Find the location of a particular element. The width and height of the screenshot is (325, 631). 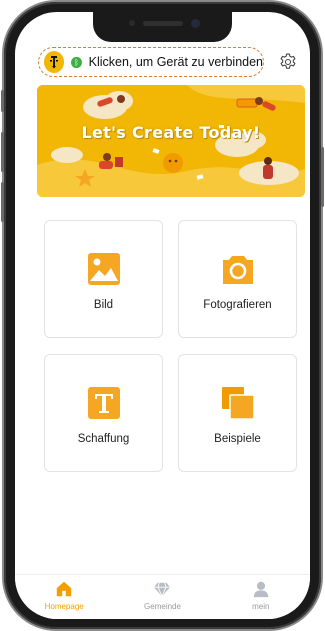

nav-mein: mein is located at coordinates (261, 597).